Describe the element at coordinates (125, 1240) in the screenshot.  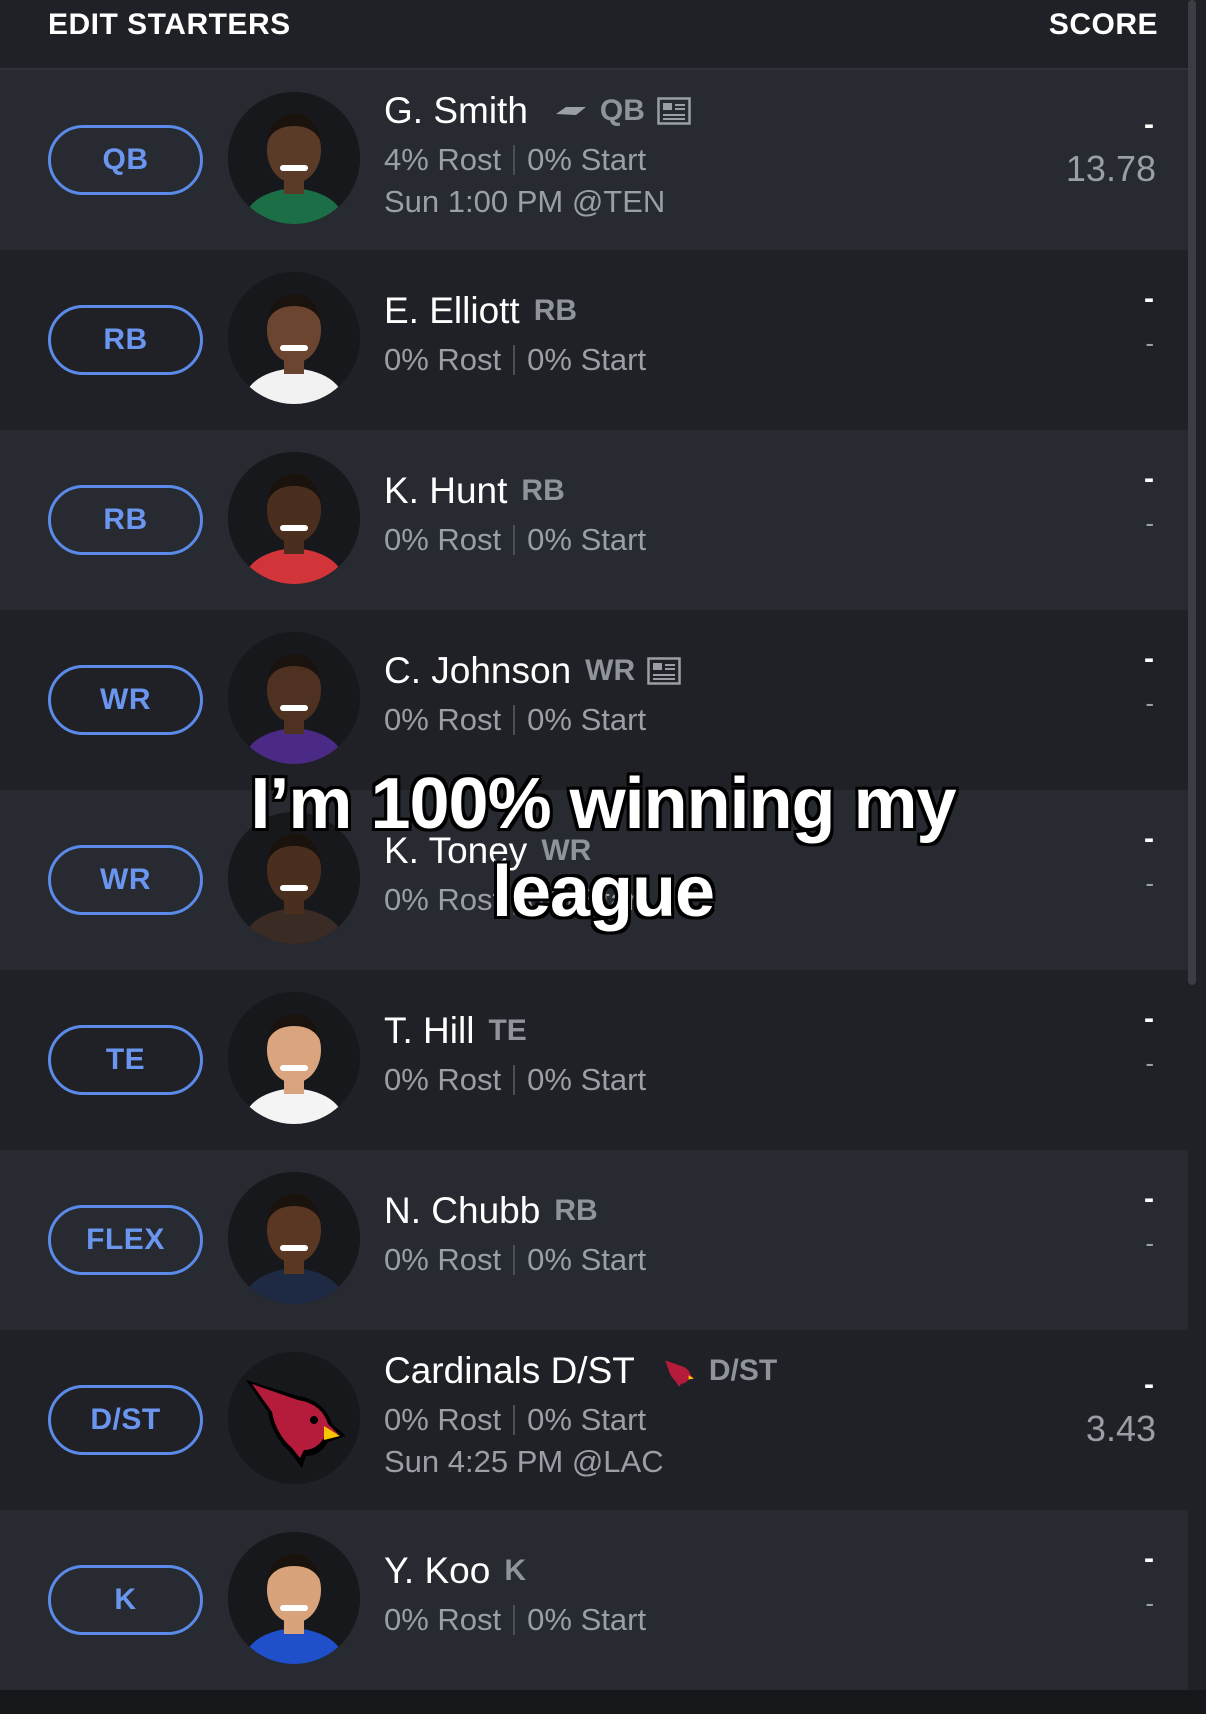
I see `slot-button: FLEX` at that location.